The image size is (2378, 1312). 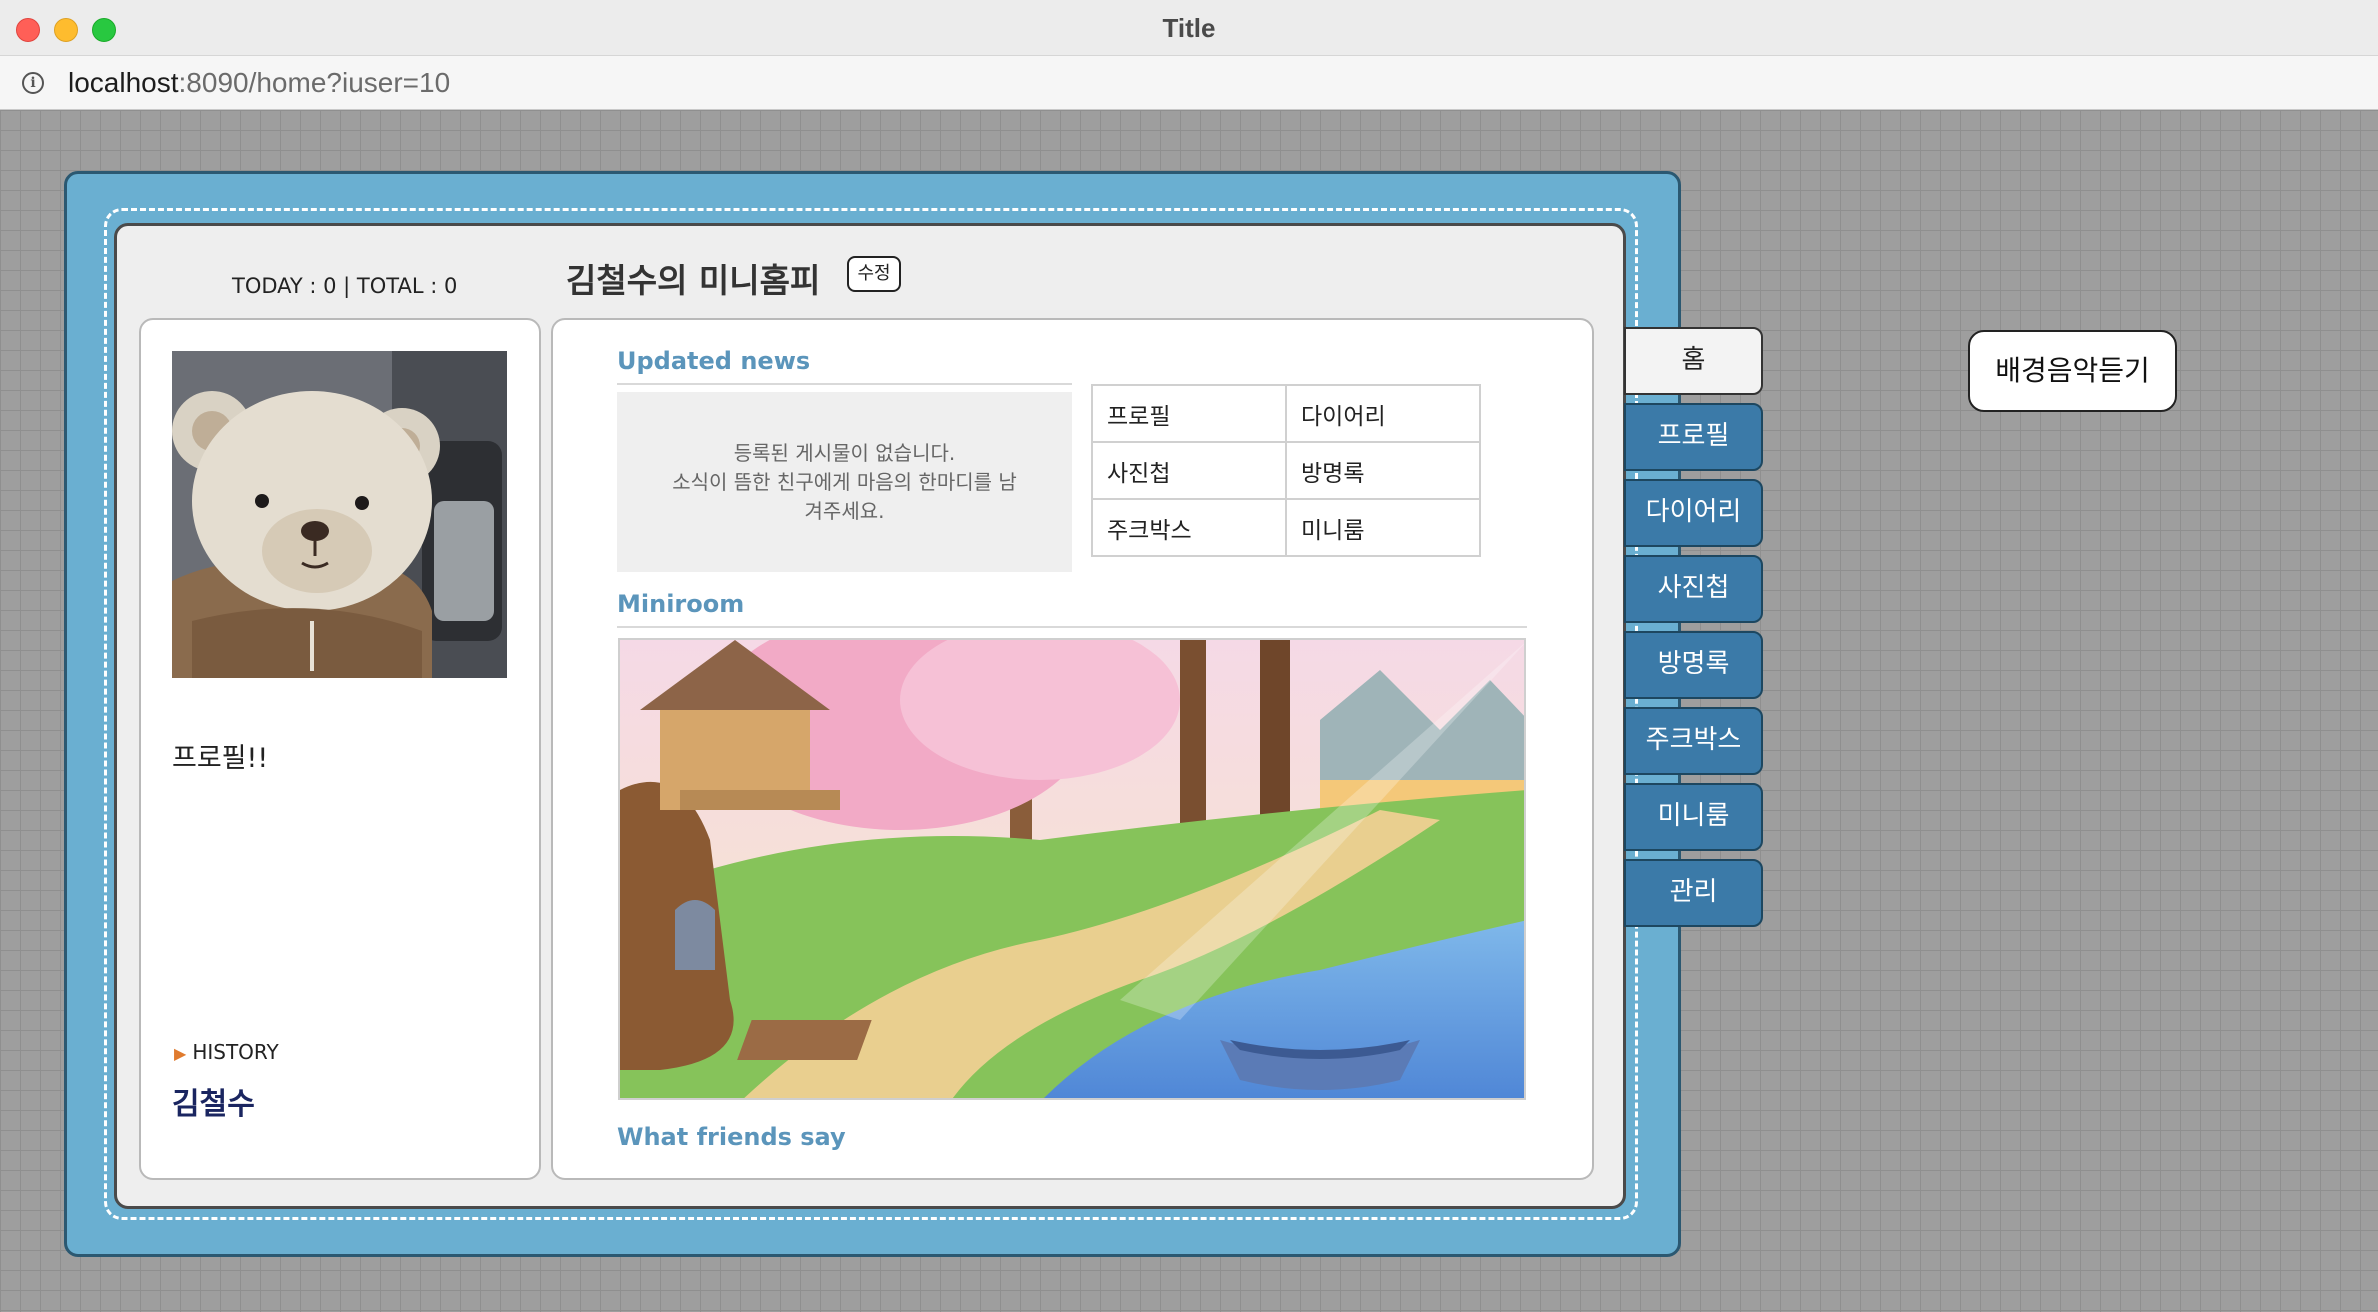 What do you see at coordinates (314, 82) in the screenshot?
I see `url-path: :8090/home?iuser=10` at bounding box center [314, 82].